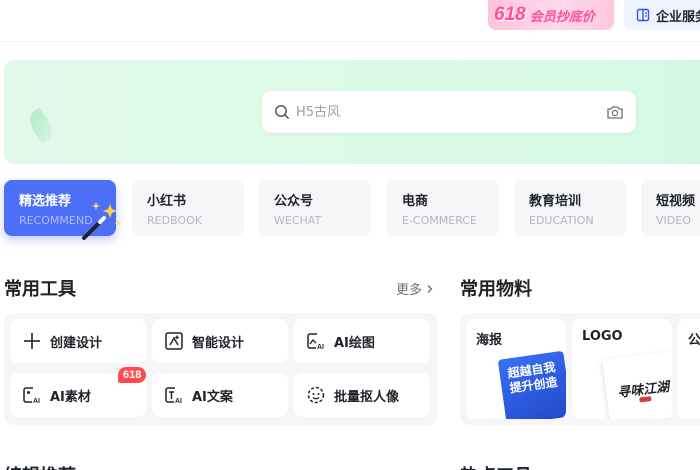 The width and height of the screenshot is (700, 470). What do you see at coordinates (676, 201) in the screenshot?
I see `tab-title: 短视频` at bounding box center [676, 201].